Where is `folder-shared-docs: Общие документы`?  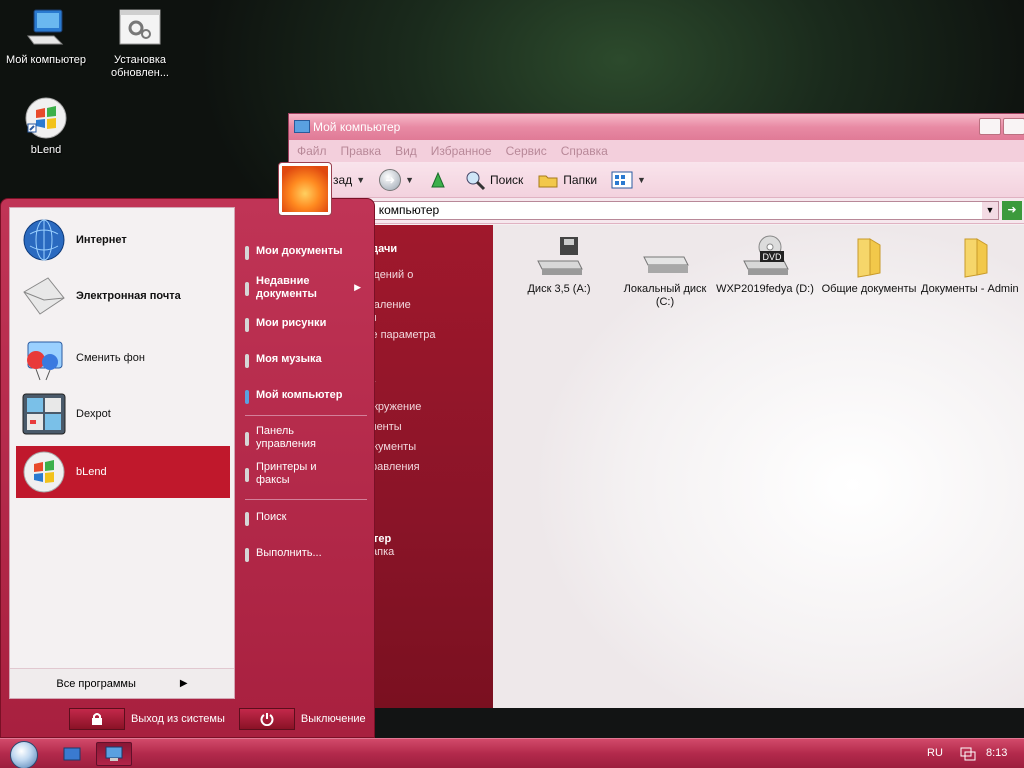
folder-shared-docs: Общие документы is located at coordinates (869, 265).